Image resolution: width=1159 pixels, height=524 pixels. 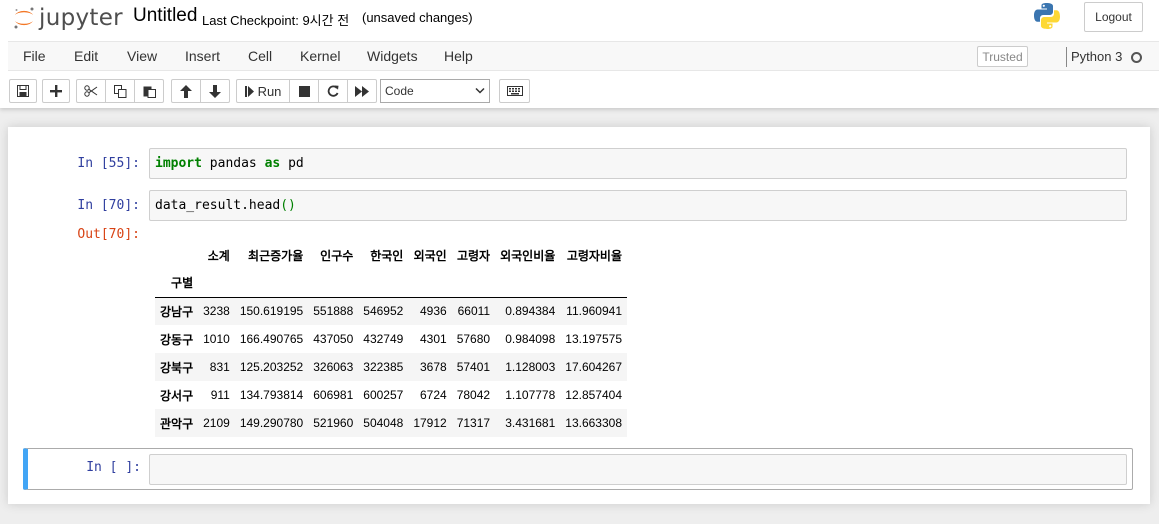 What do you see at coordinates (218, 255) in the screenshot?
I see `column-header: 소계` at bounding box center [218, 255].